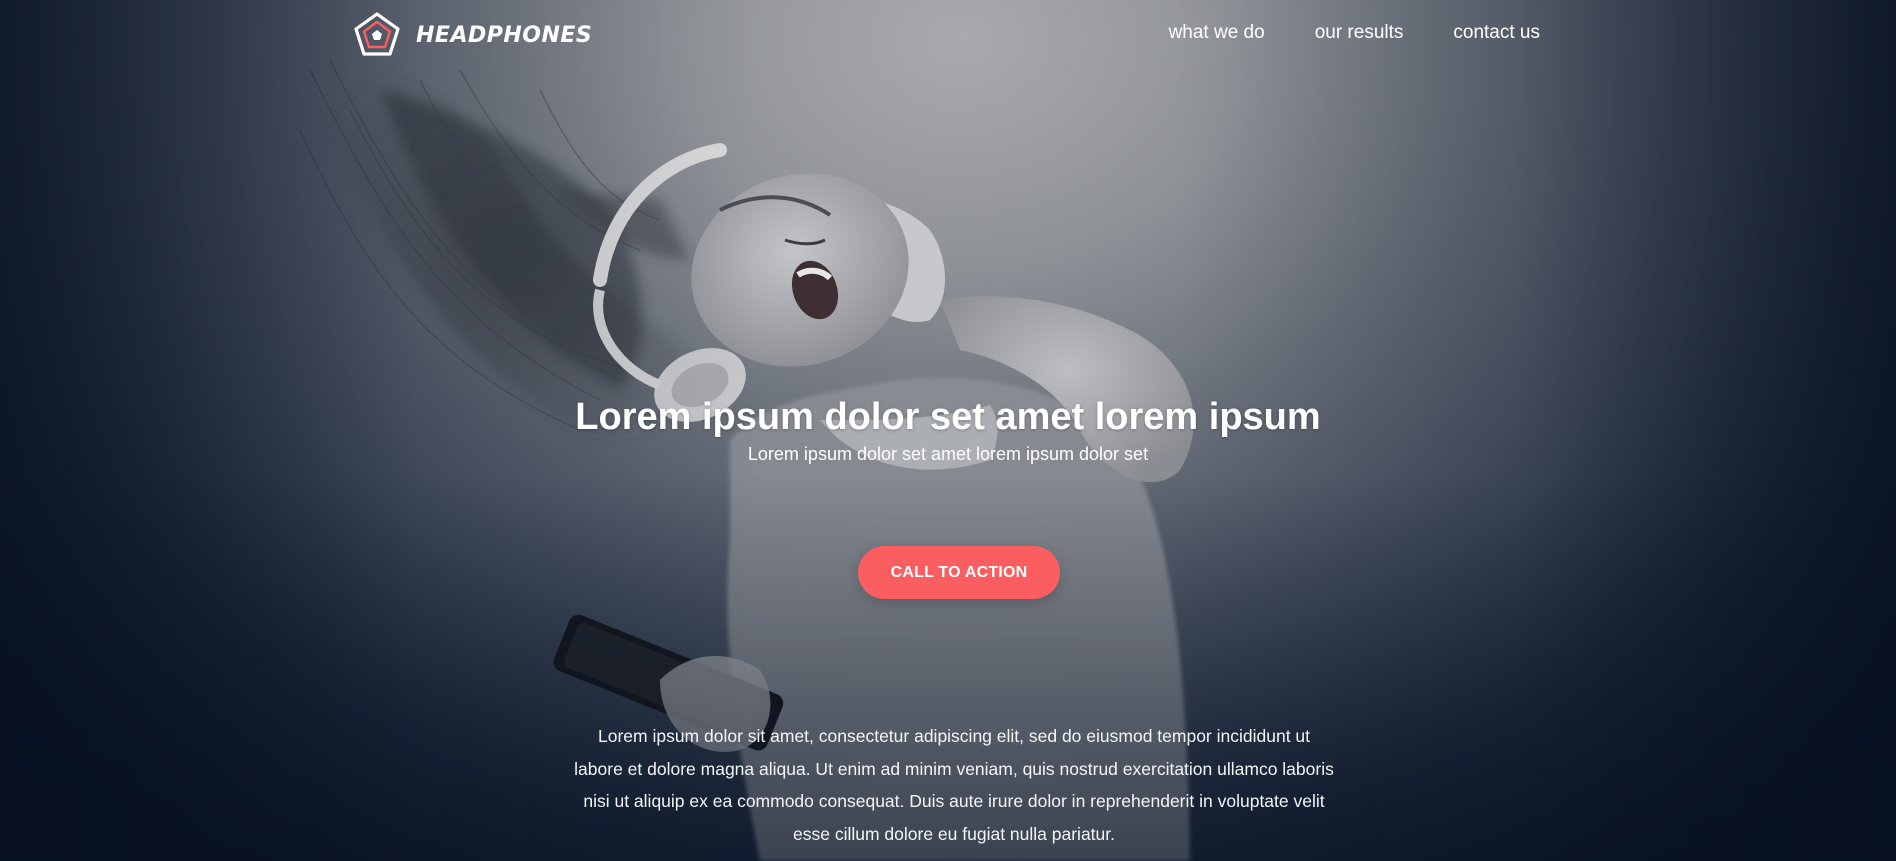 This screenshot has height=861, width=1896. I want to click on call-to-action-button: CALL TO ACTION, so click(959, 572).